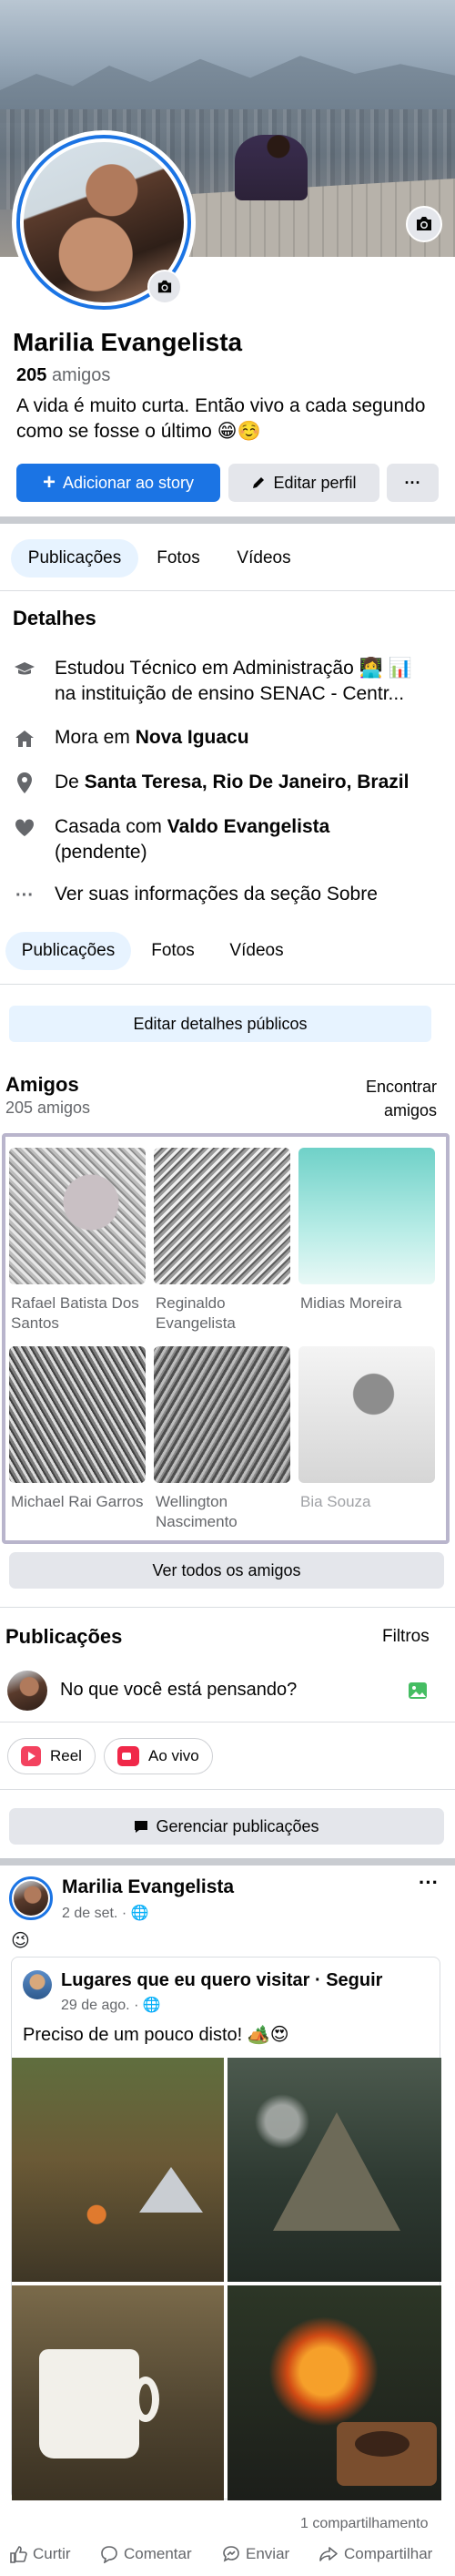  What do you see at coordinates (19, 2555) in the screenshot?
I see `like-icon` at bounding box center [19, 2555].